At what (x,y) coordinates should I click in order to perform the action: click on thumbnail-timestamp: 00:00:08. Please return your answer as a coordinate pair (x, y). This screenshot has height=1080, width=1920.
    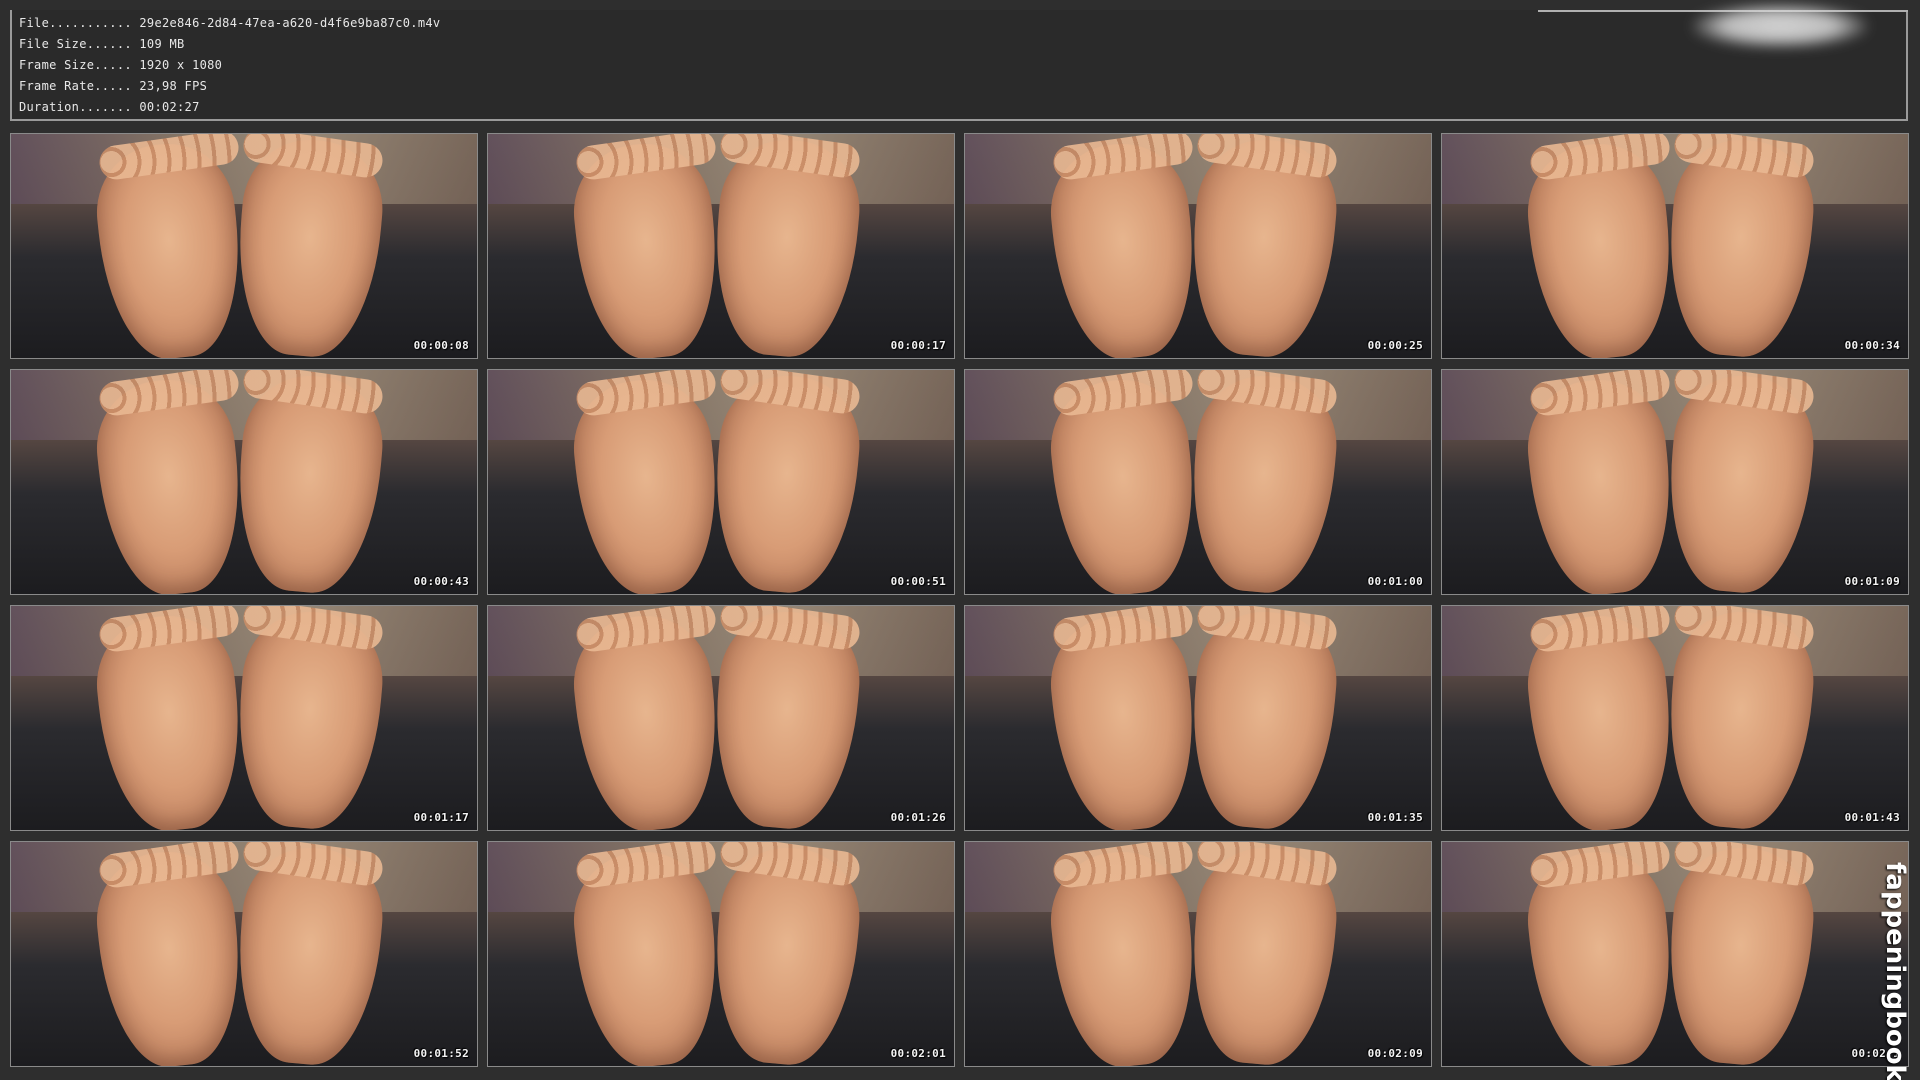
    Looking at the image, I should click on (441, 345).